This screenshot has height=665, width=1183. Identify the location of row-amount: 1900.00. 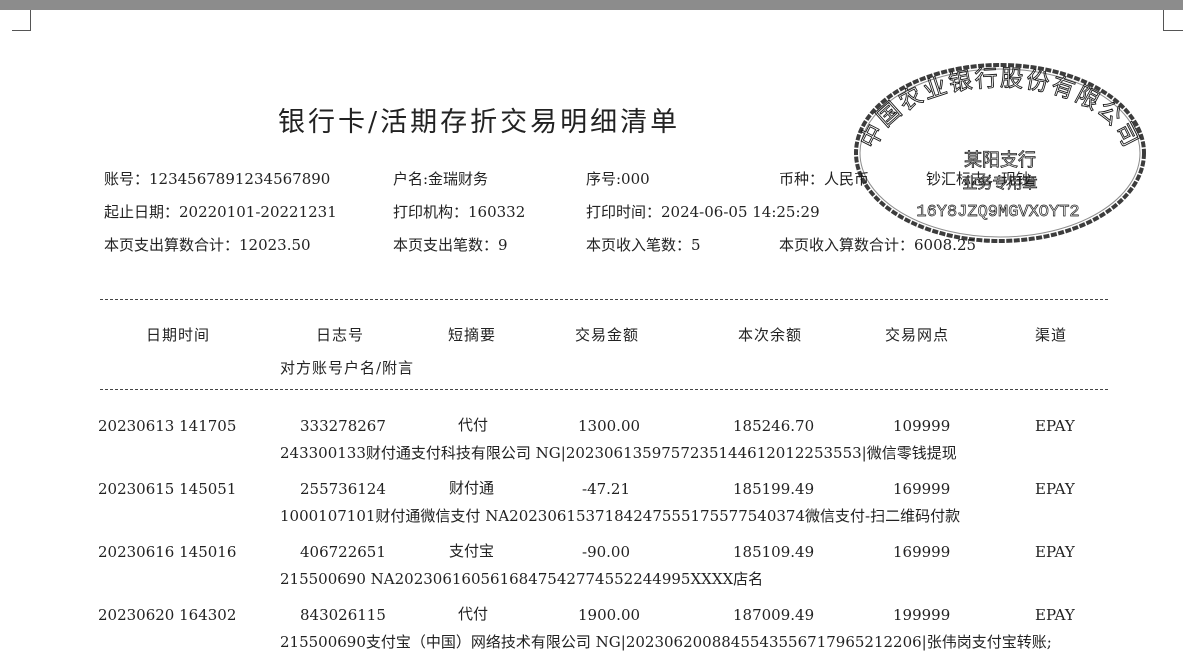
(609, 615).